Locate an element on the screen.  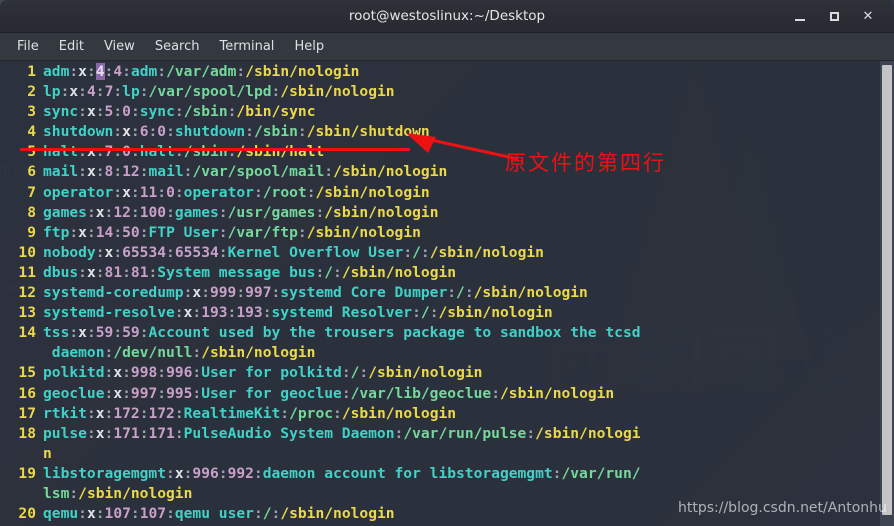
window-controls: ✕ is located at coordinates (839, 16).